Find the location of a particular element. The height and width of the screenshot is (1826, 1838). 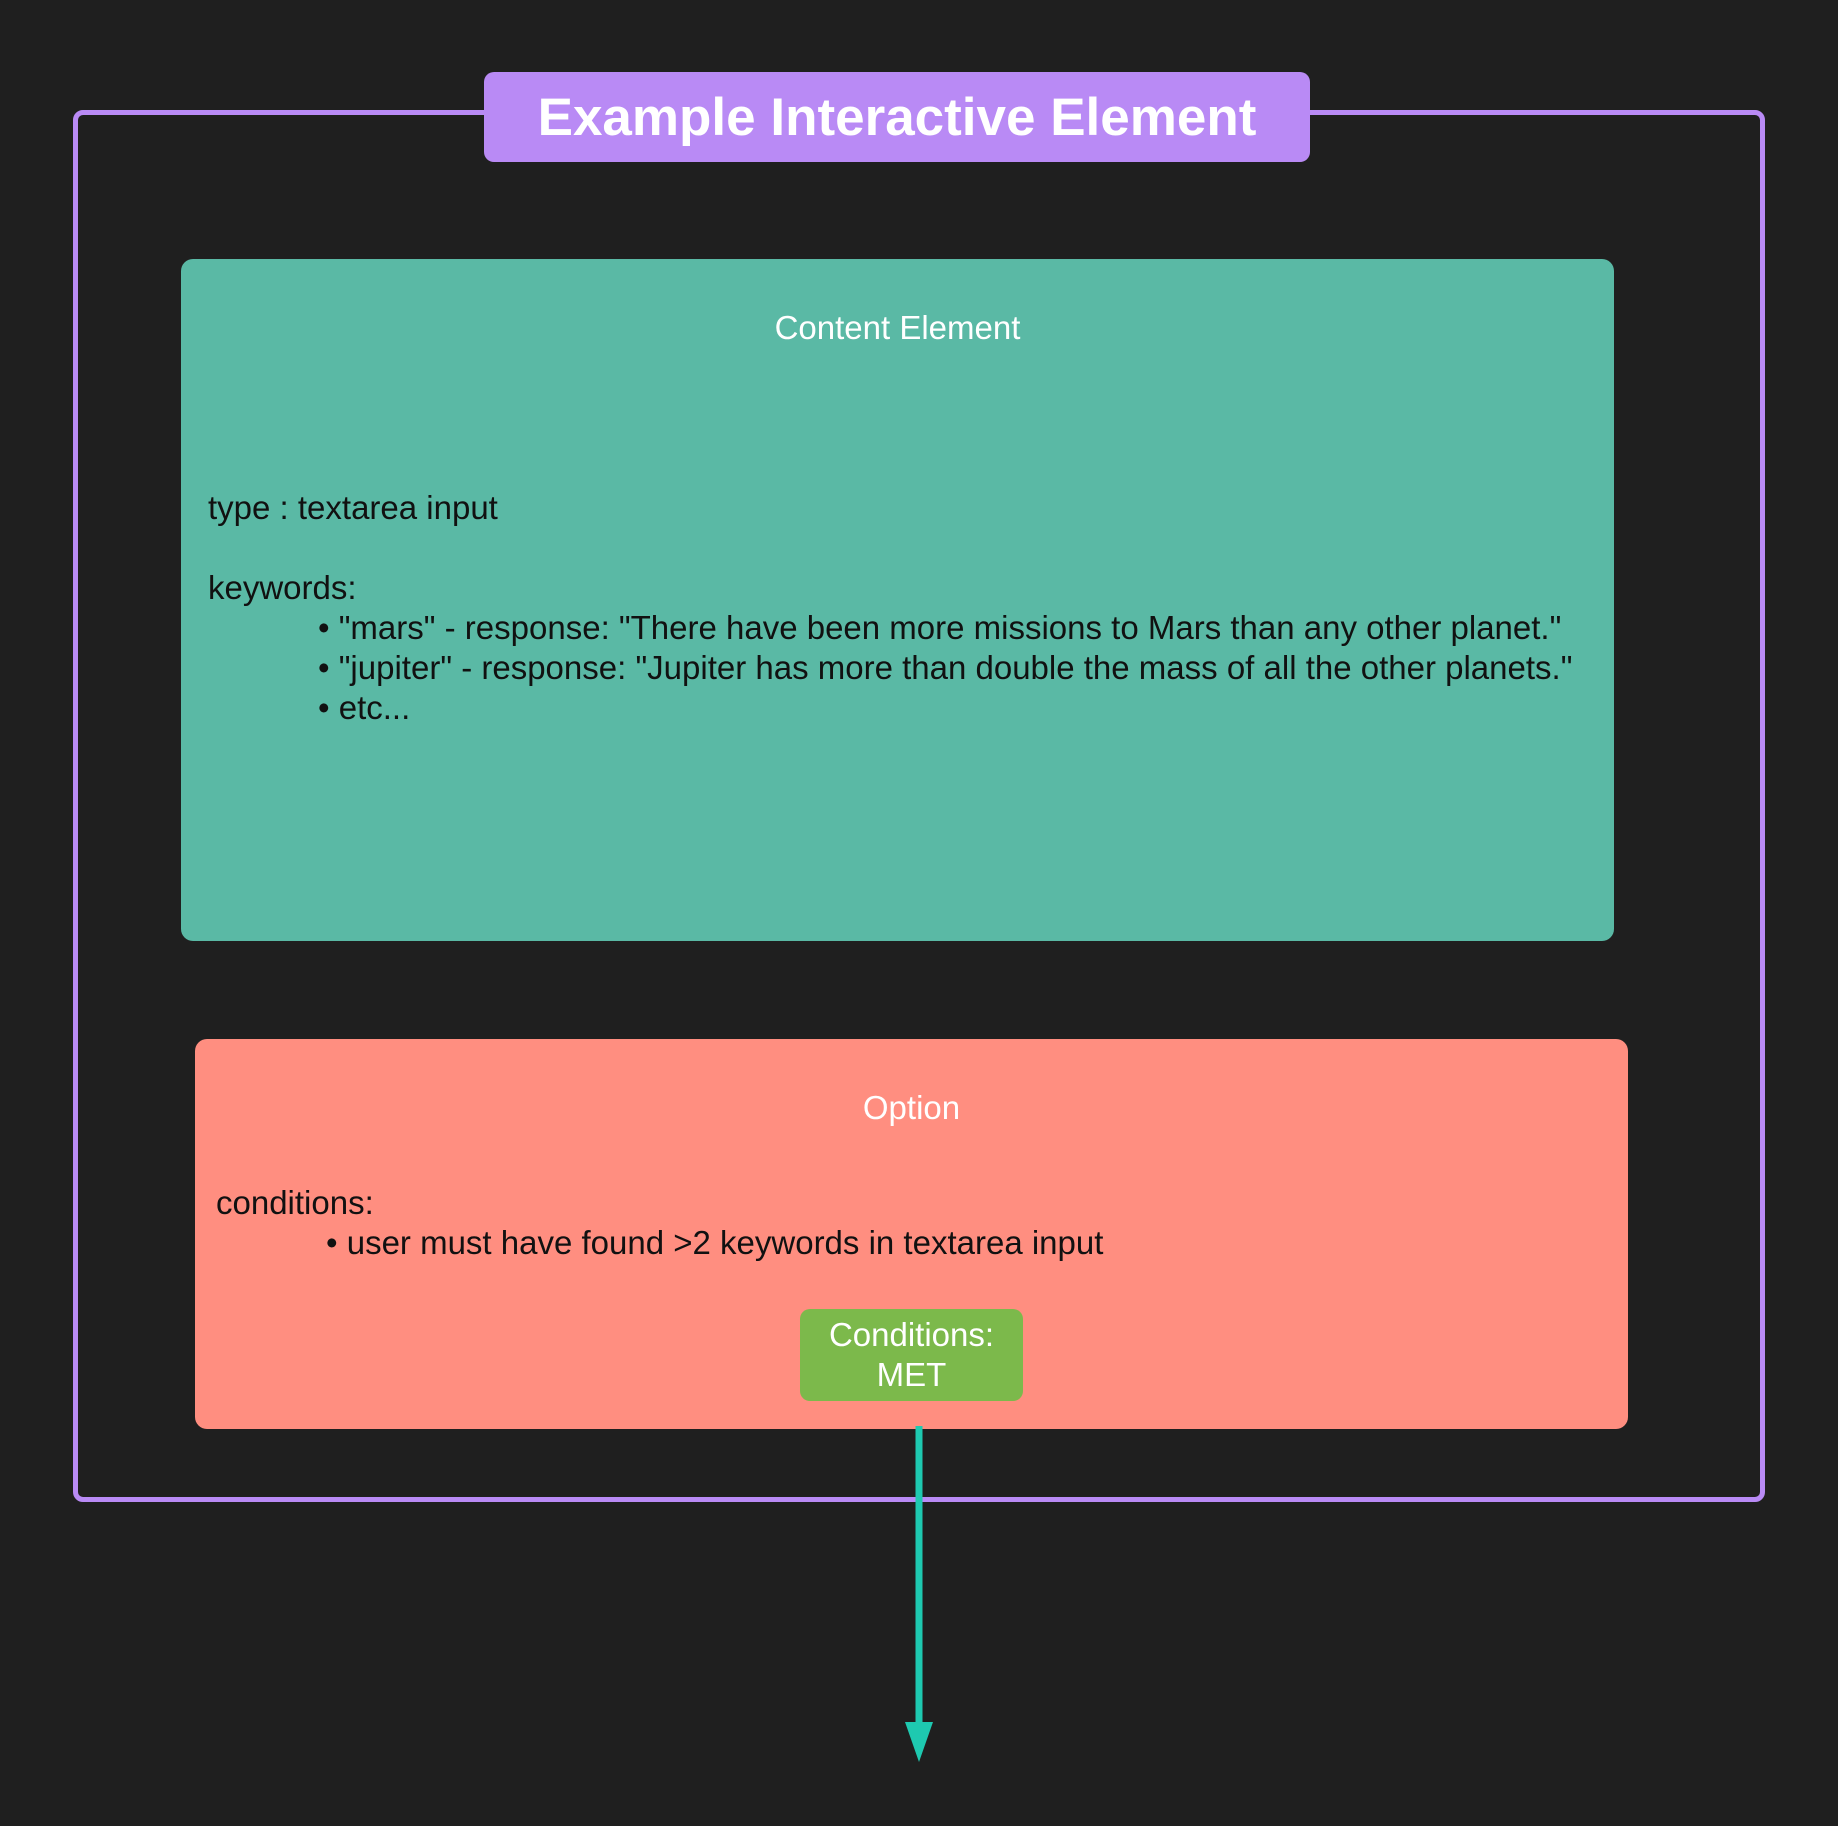

arrow-head-icon is located at coordinates (919, 1742).